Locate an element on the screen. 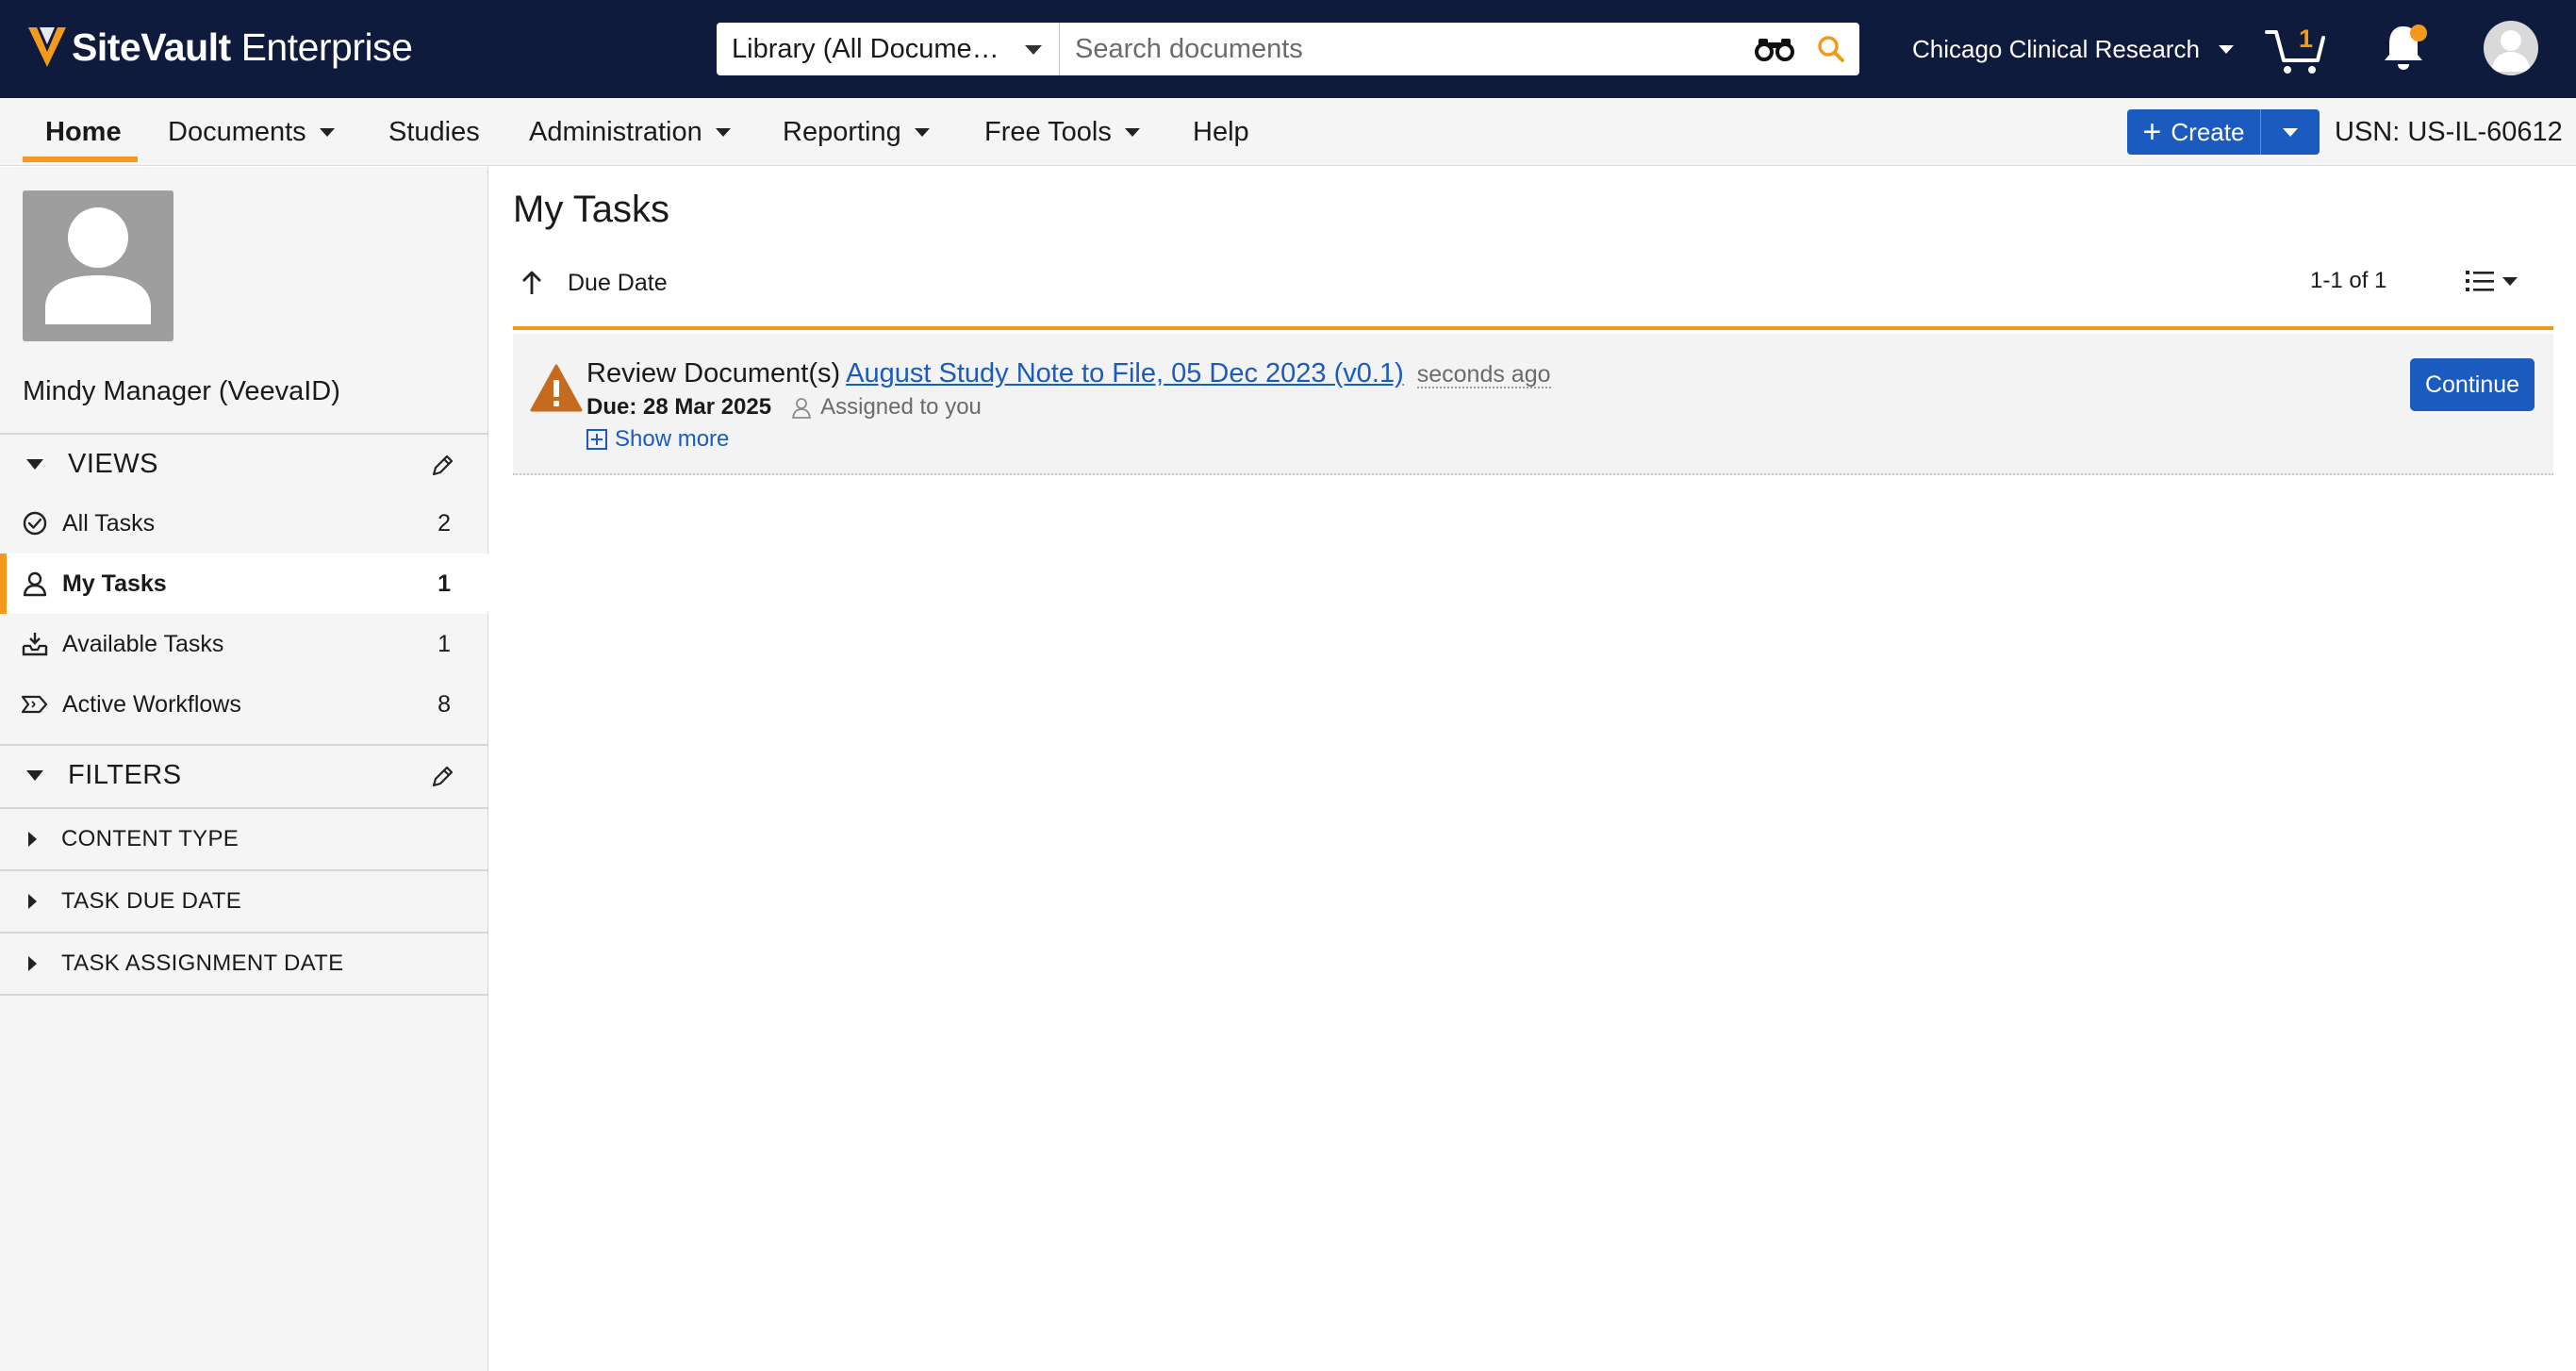 Image resolution: width=2576 pixels, height=1371 pixels. task-due-date: Due: 28 Mar 2025 is located at coordinates (679, 407).